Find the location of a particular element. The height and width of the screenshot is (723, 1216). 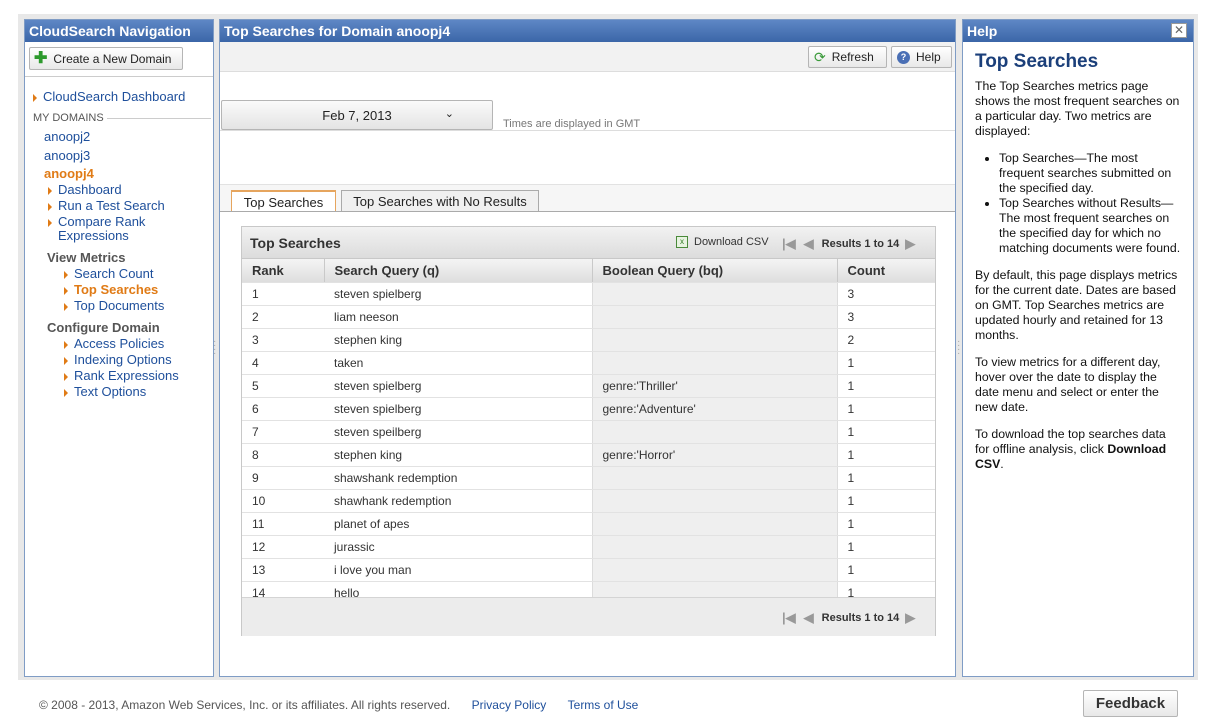

help-icon: ? is located at coordinates (903, 57).